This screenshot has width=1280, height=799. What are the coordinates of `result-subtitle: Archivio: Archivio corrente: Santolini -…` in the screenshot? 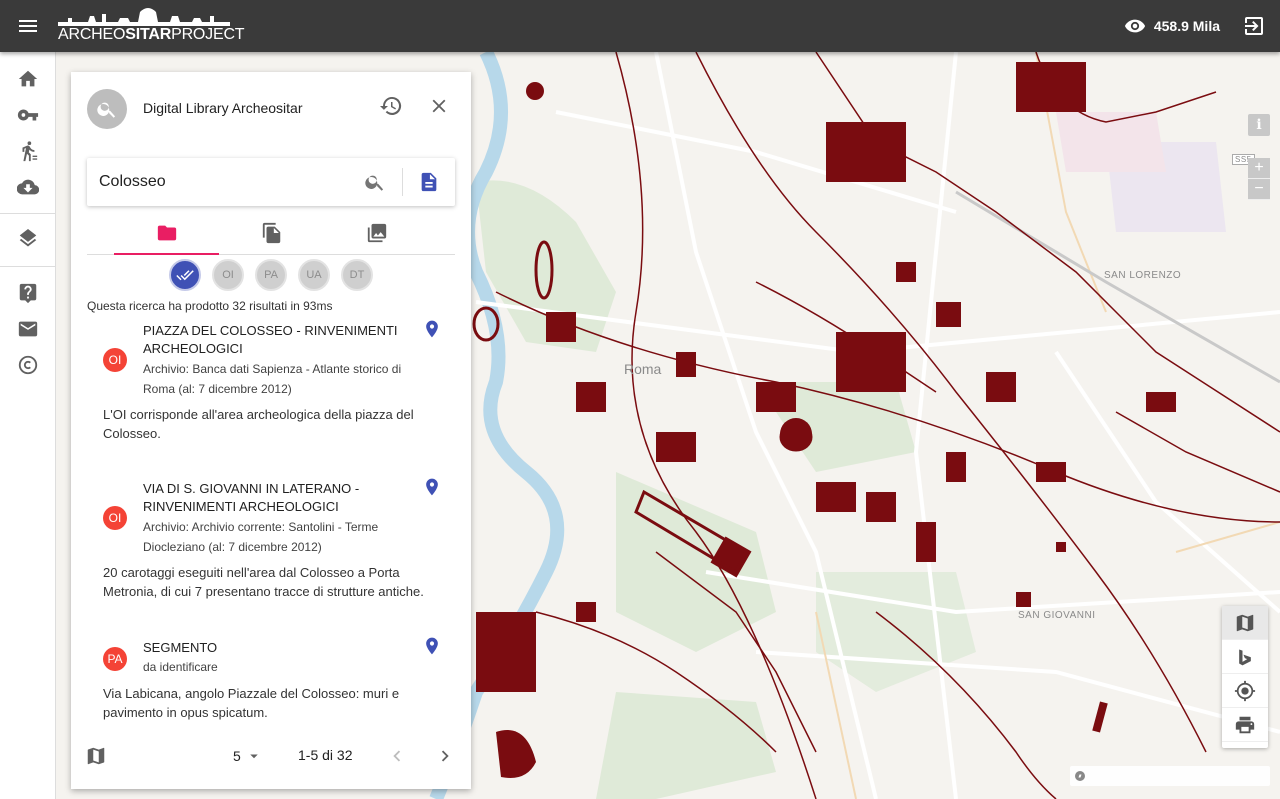 It's located at (261, 537).